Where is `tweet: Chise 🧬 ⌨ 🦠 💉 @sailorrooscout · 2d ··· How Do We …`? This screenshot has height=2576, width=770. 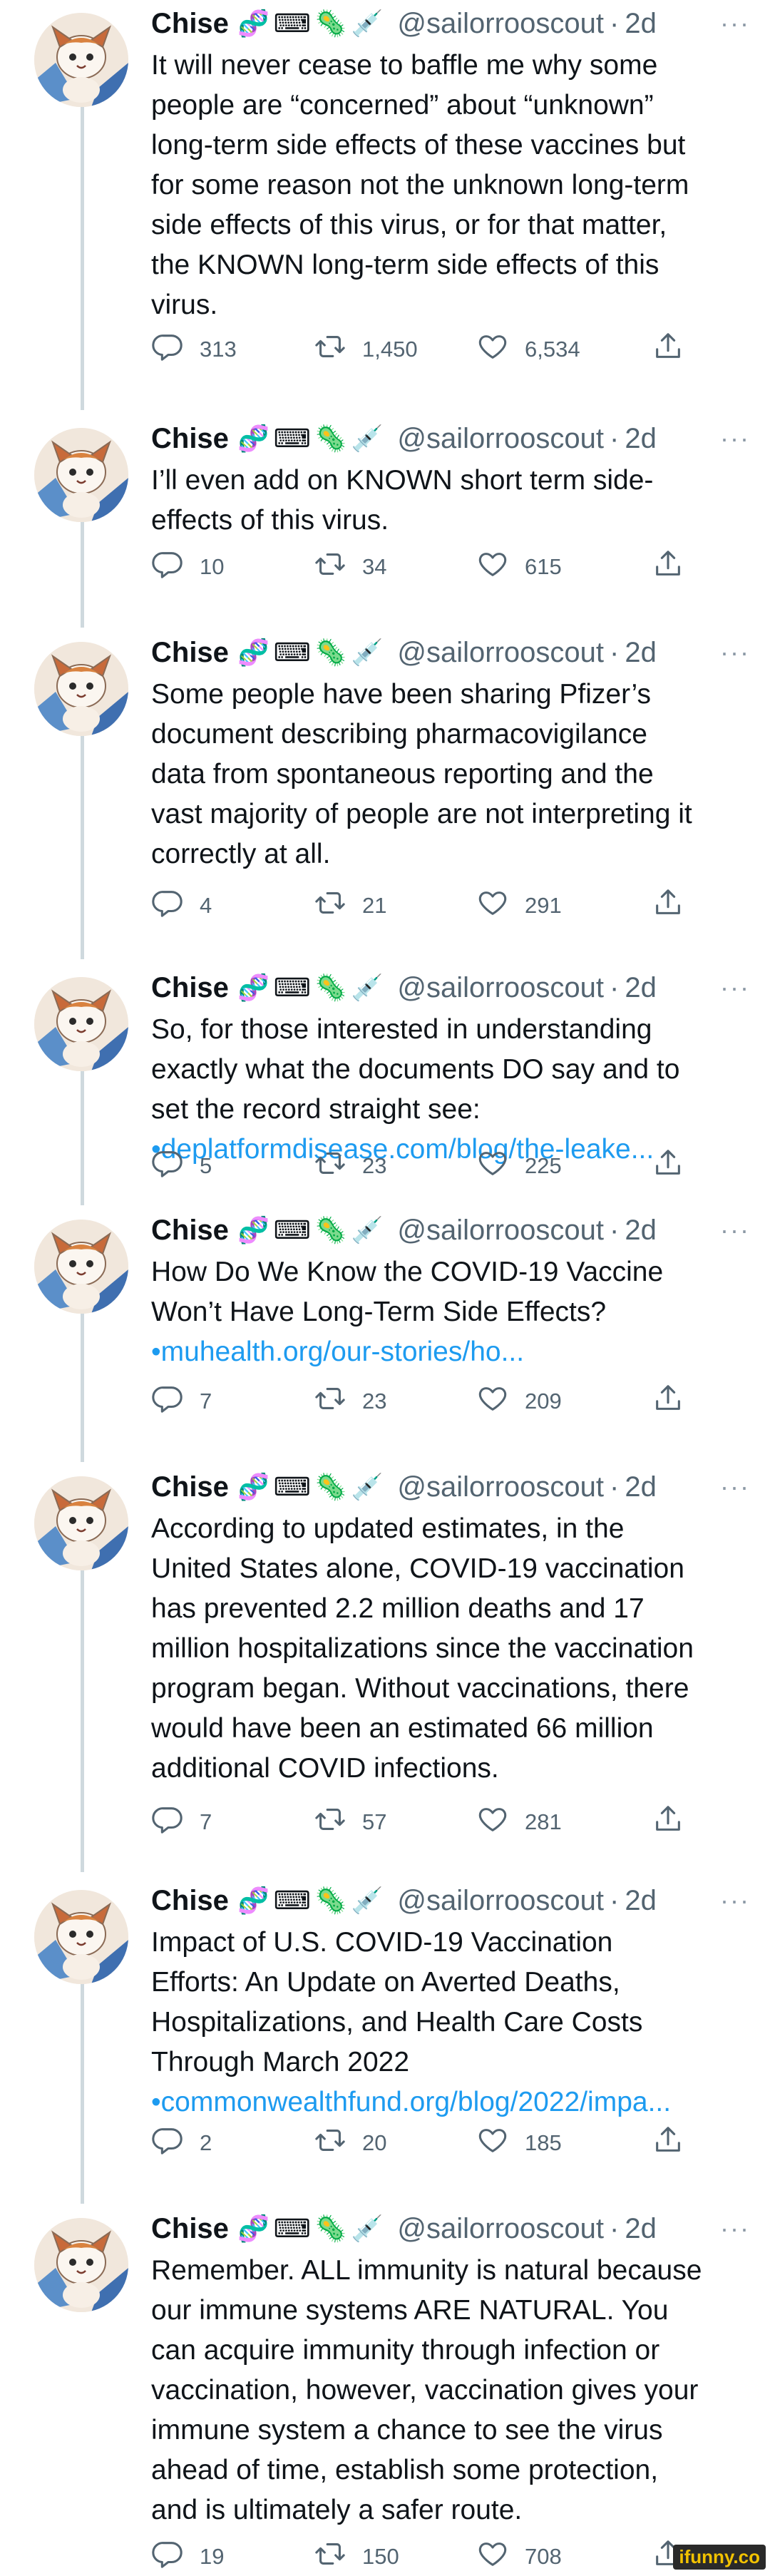 tweet: Chise 🧬 ⌨ 🦠 💉 @sailorrooscout · 2d ··· How Do We … is located at coordinates (385, 1316).